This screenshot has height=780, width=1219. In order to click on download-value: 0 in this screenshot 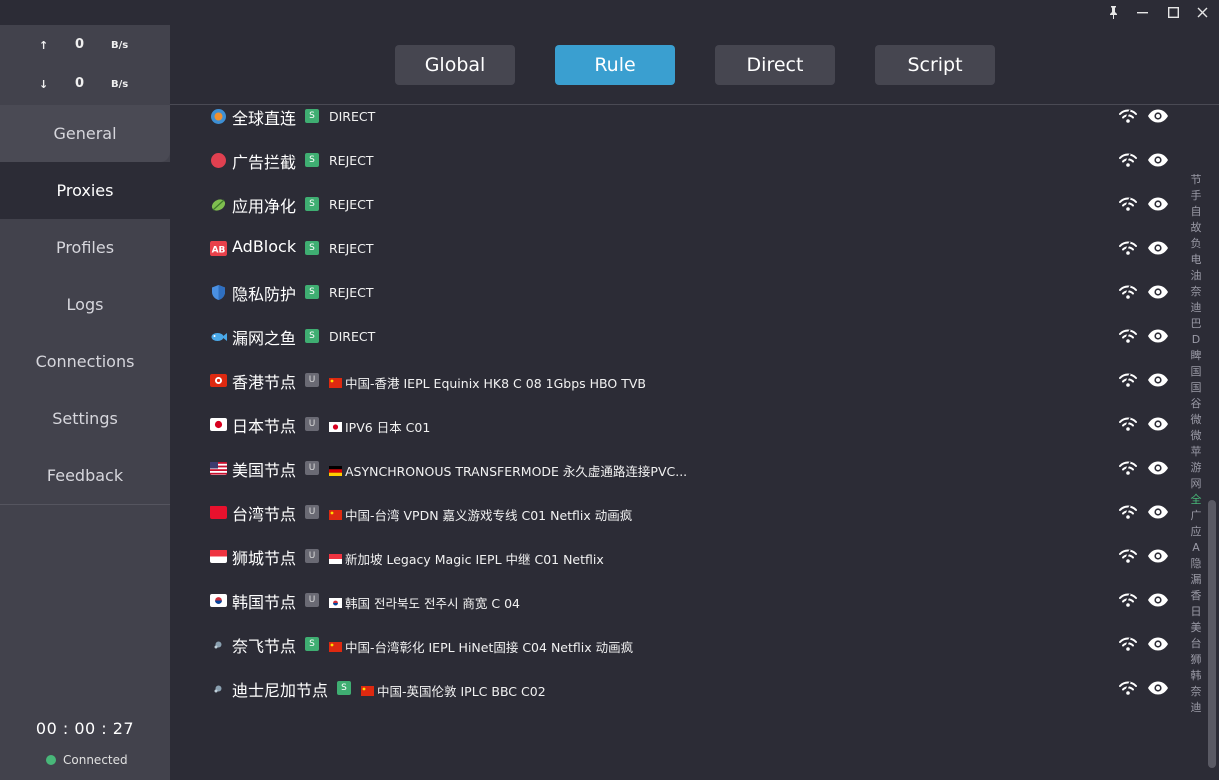, I will do `click(80, 83)`.